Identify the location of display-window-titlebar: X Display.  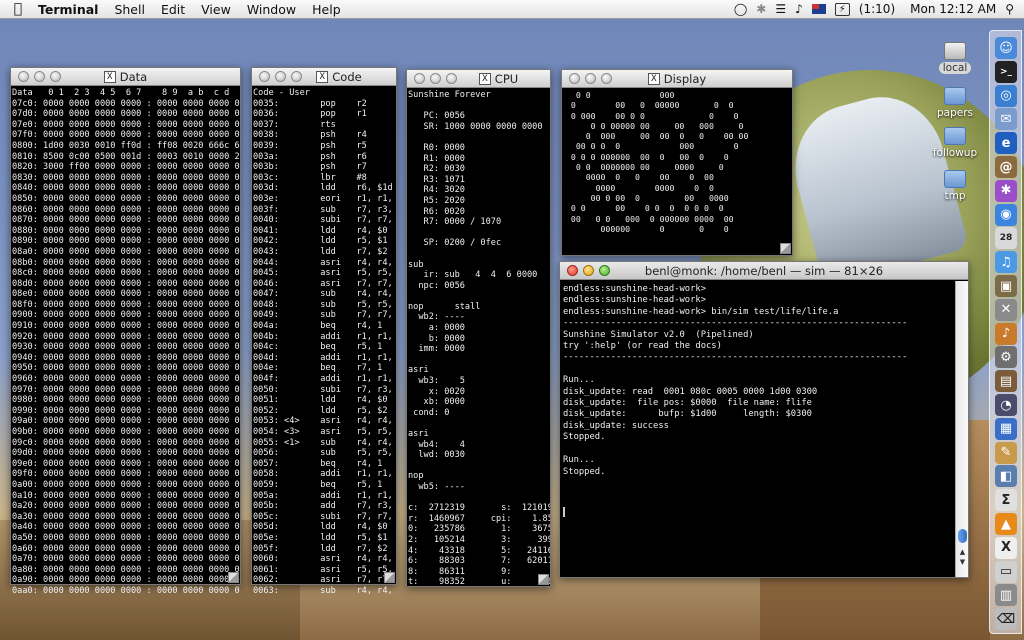
(677, 79).